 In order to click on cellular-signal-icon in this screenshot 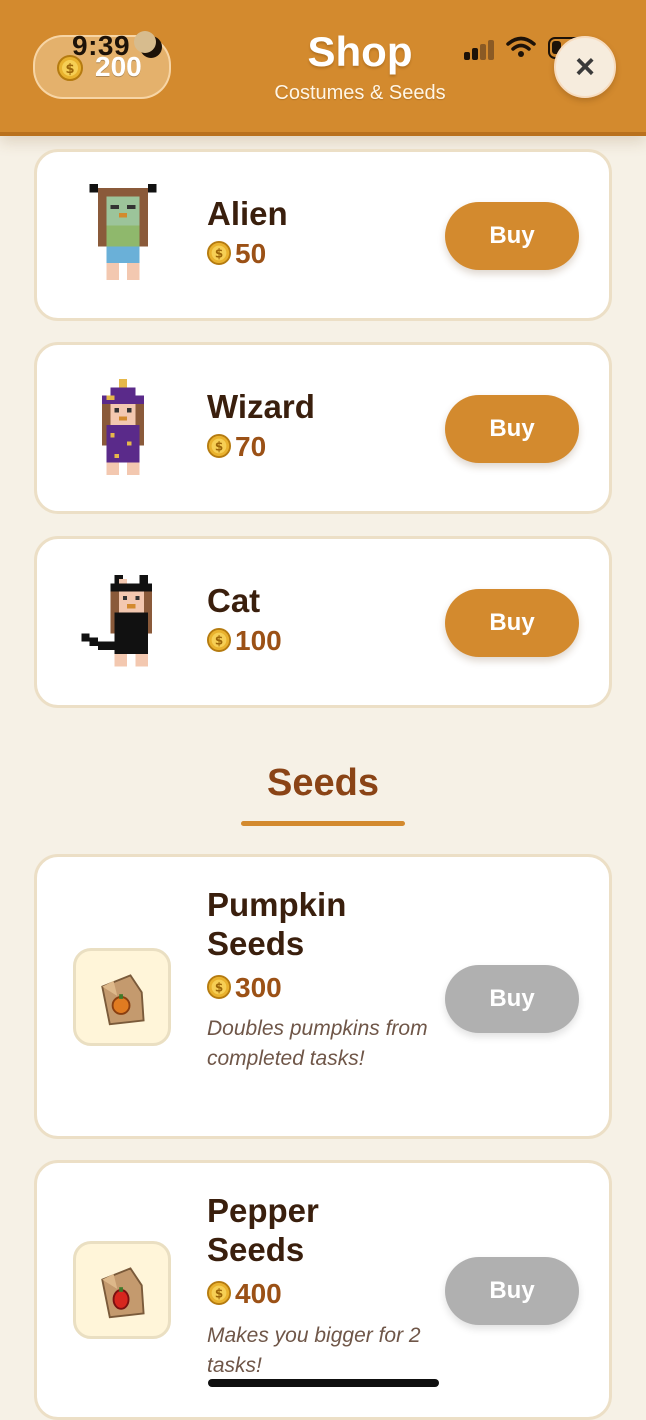, I will do `click(481, 49)`.